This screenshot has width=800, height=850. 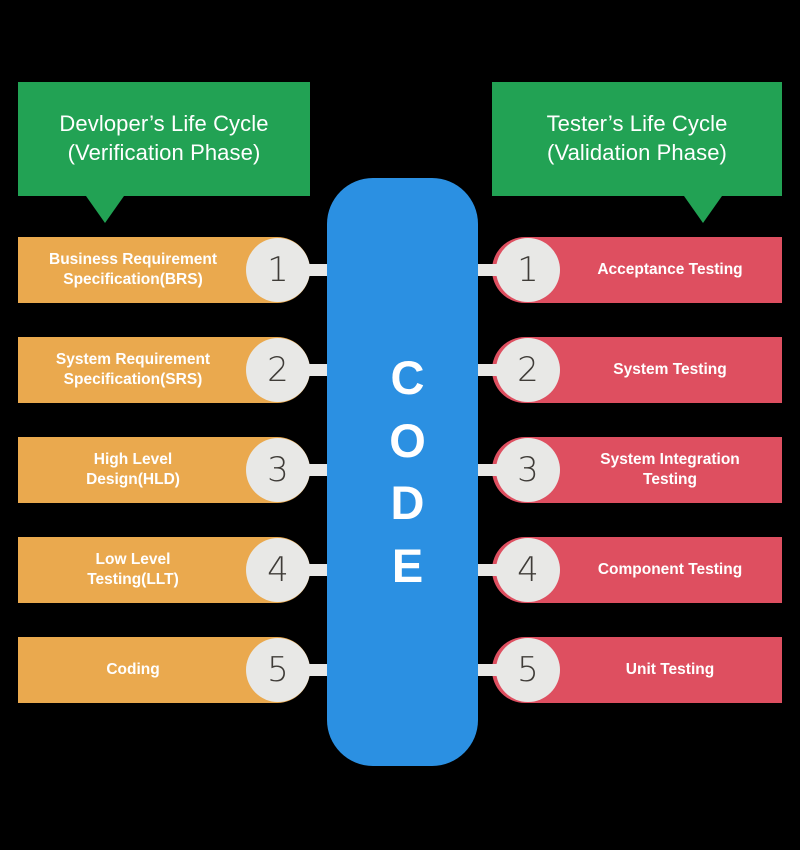 I want to click on code-letter: D, so click(x=407, y=502).